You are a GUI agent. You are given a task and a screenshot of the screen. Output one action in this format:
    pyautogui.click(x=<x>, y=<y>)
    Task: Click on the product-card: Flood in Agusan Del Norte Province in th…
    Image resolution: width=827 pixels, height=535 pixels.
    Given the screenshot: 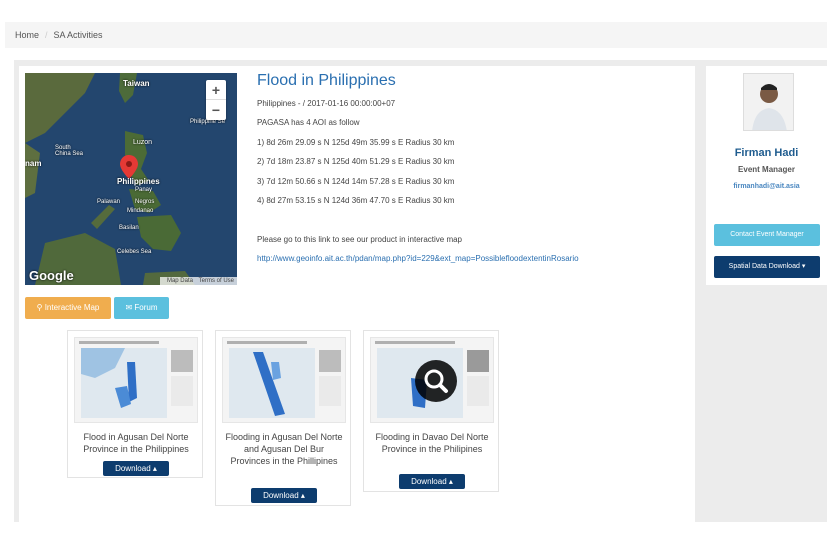 What is the action you would take?
    pyautogui.click(x=135, y=404)
    